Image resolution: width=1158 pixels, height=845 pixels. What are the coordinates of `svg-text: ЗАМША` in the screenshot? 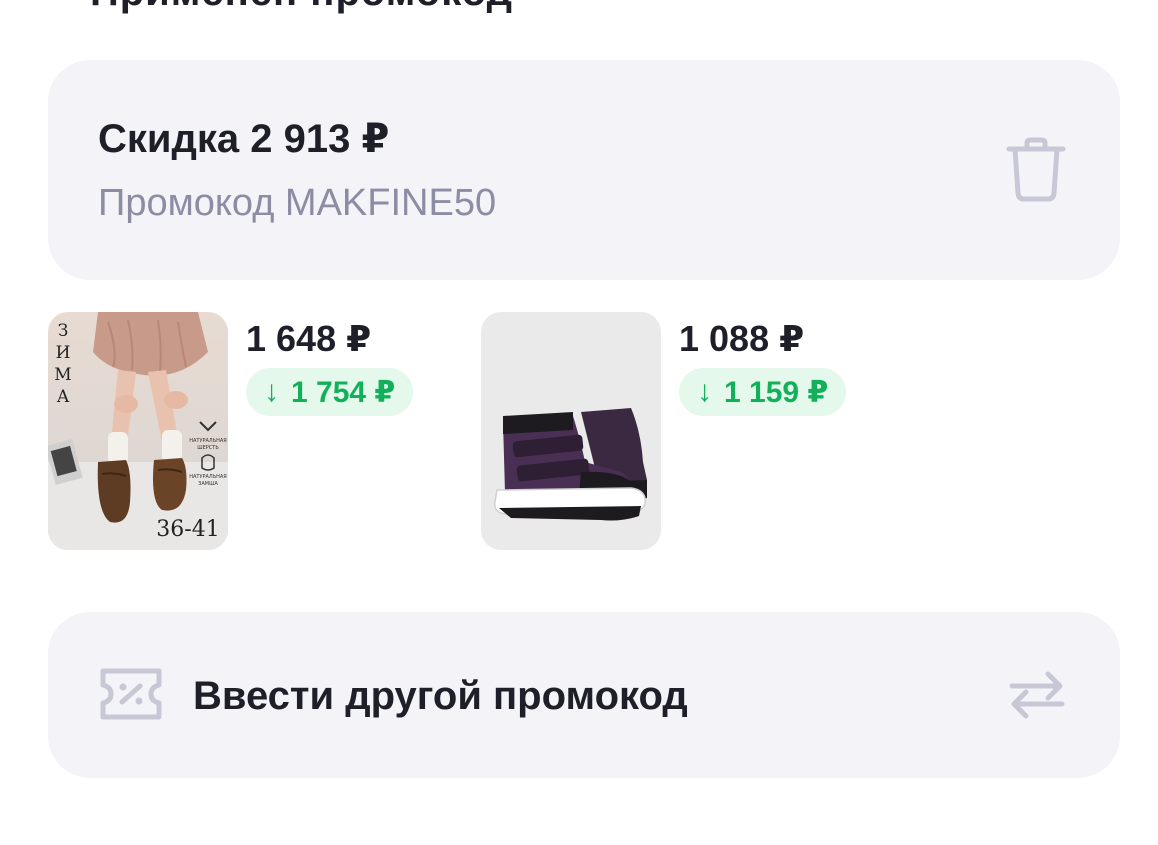 It's located at (208, 484).